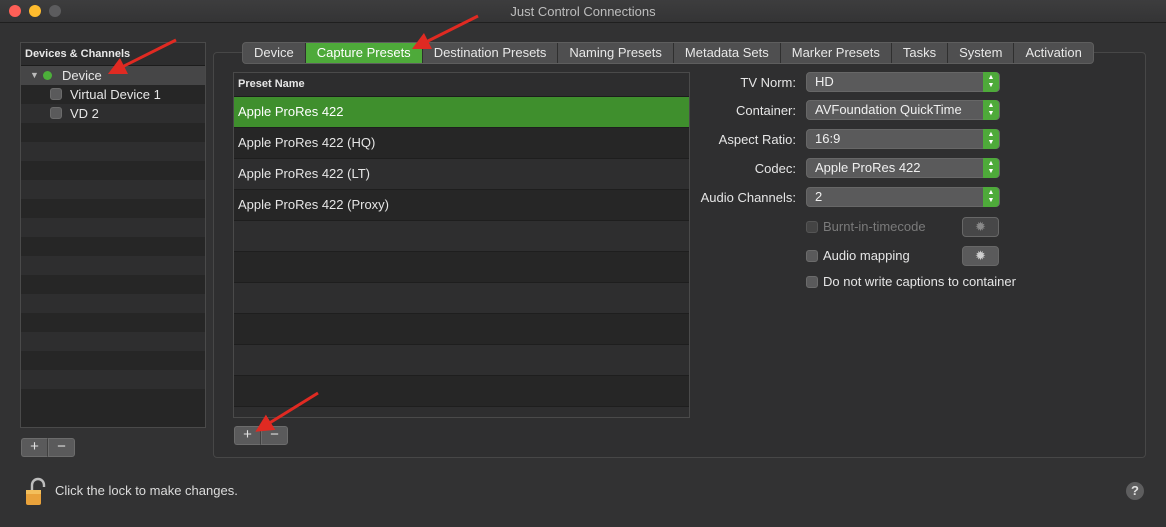  What do you see at coordinates (461, 143) in the screenshot?
I see `preset-row: Apple ProRes 422 (HQ)` at bounding box center [461, 143].